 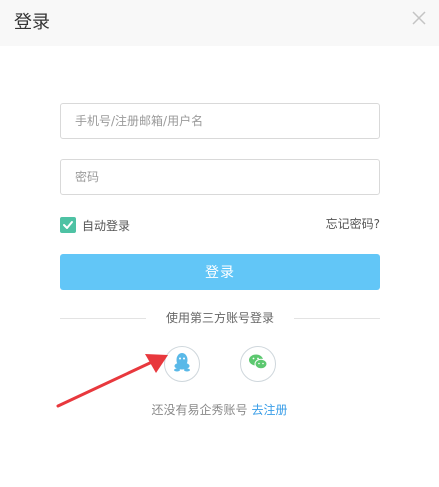 I want to click on third-party-label: 使用第三方账号登录, so click(x=219, y=318).